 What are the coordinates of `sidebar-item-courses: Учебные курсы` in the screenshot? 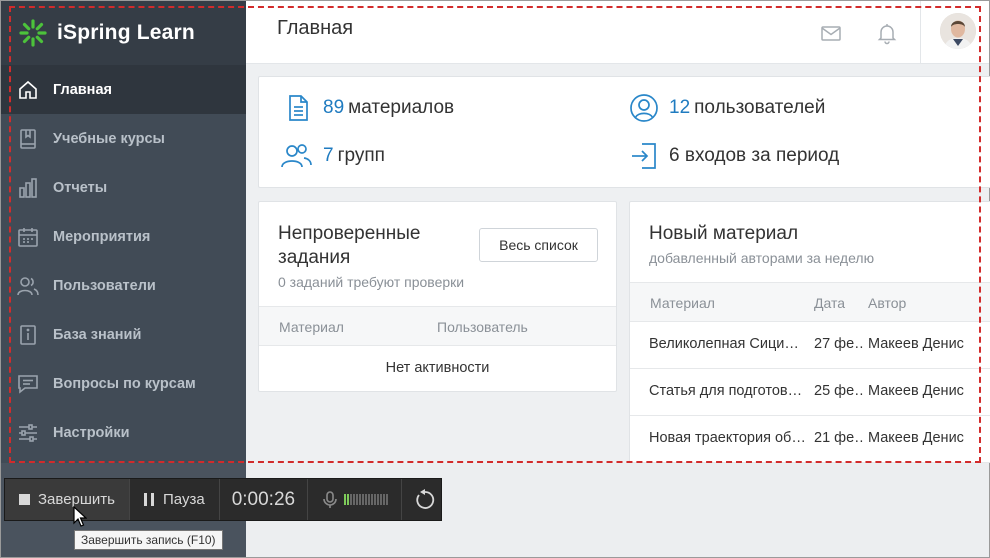 It's located at (123, 138).